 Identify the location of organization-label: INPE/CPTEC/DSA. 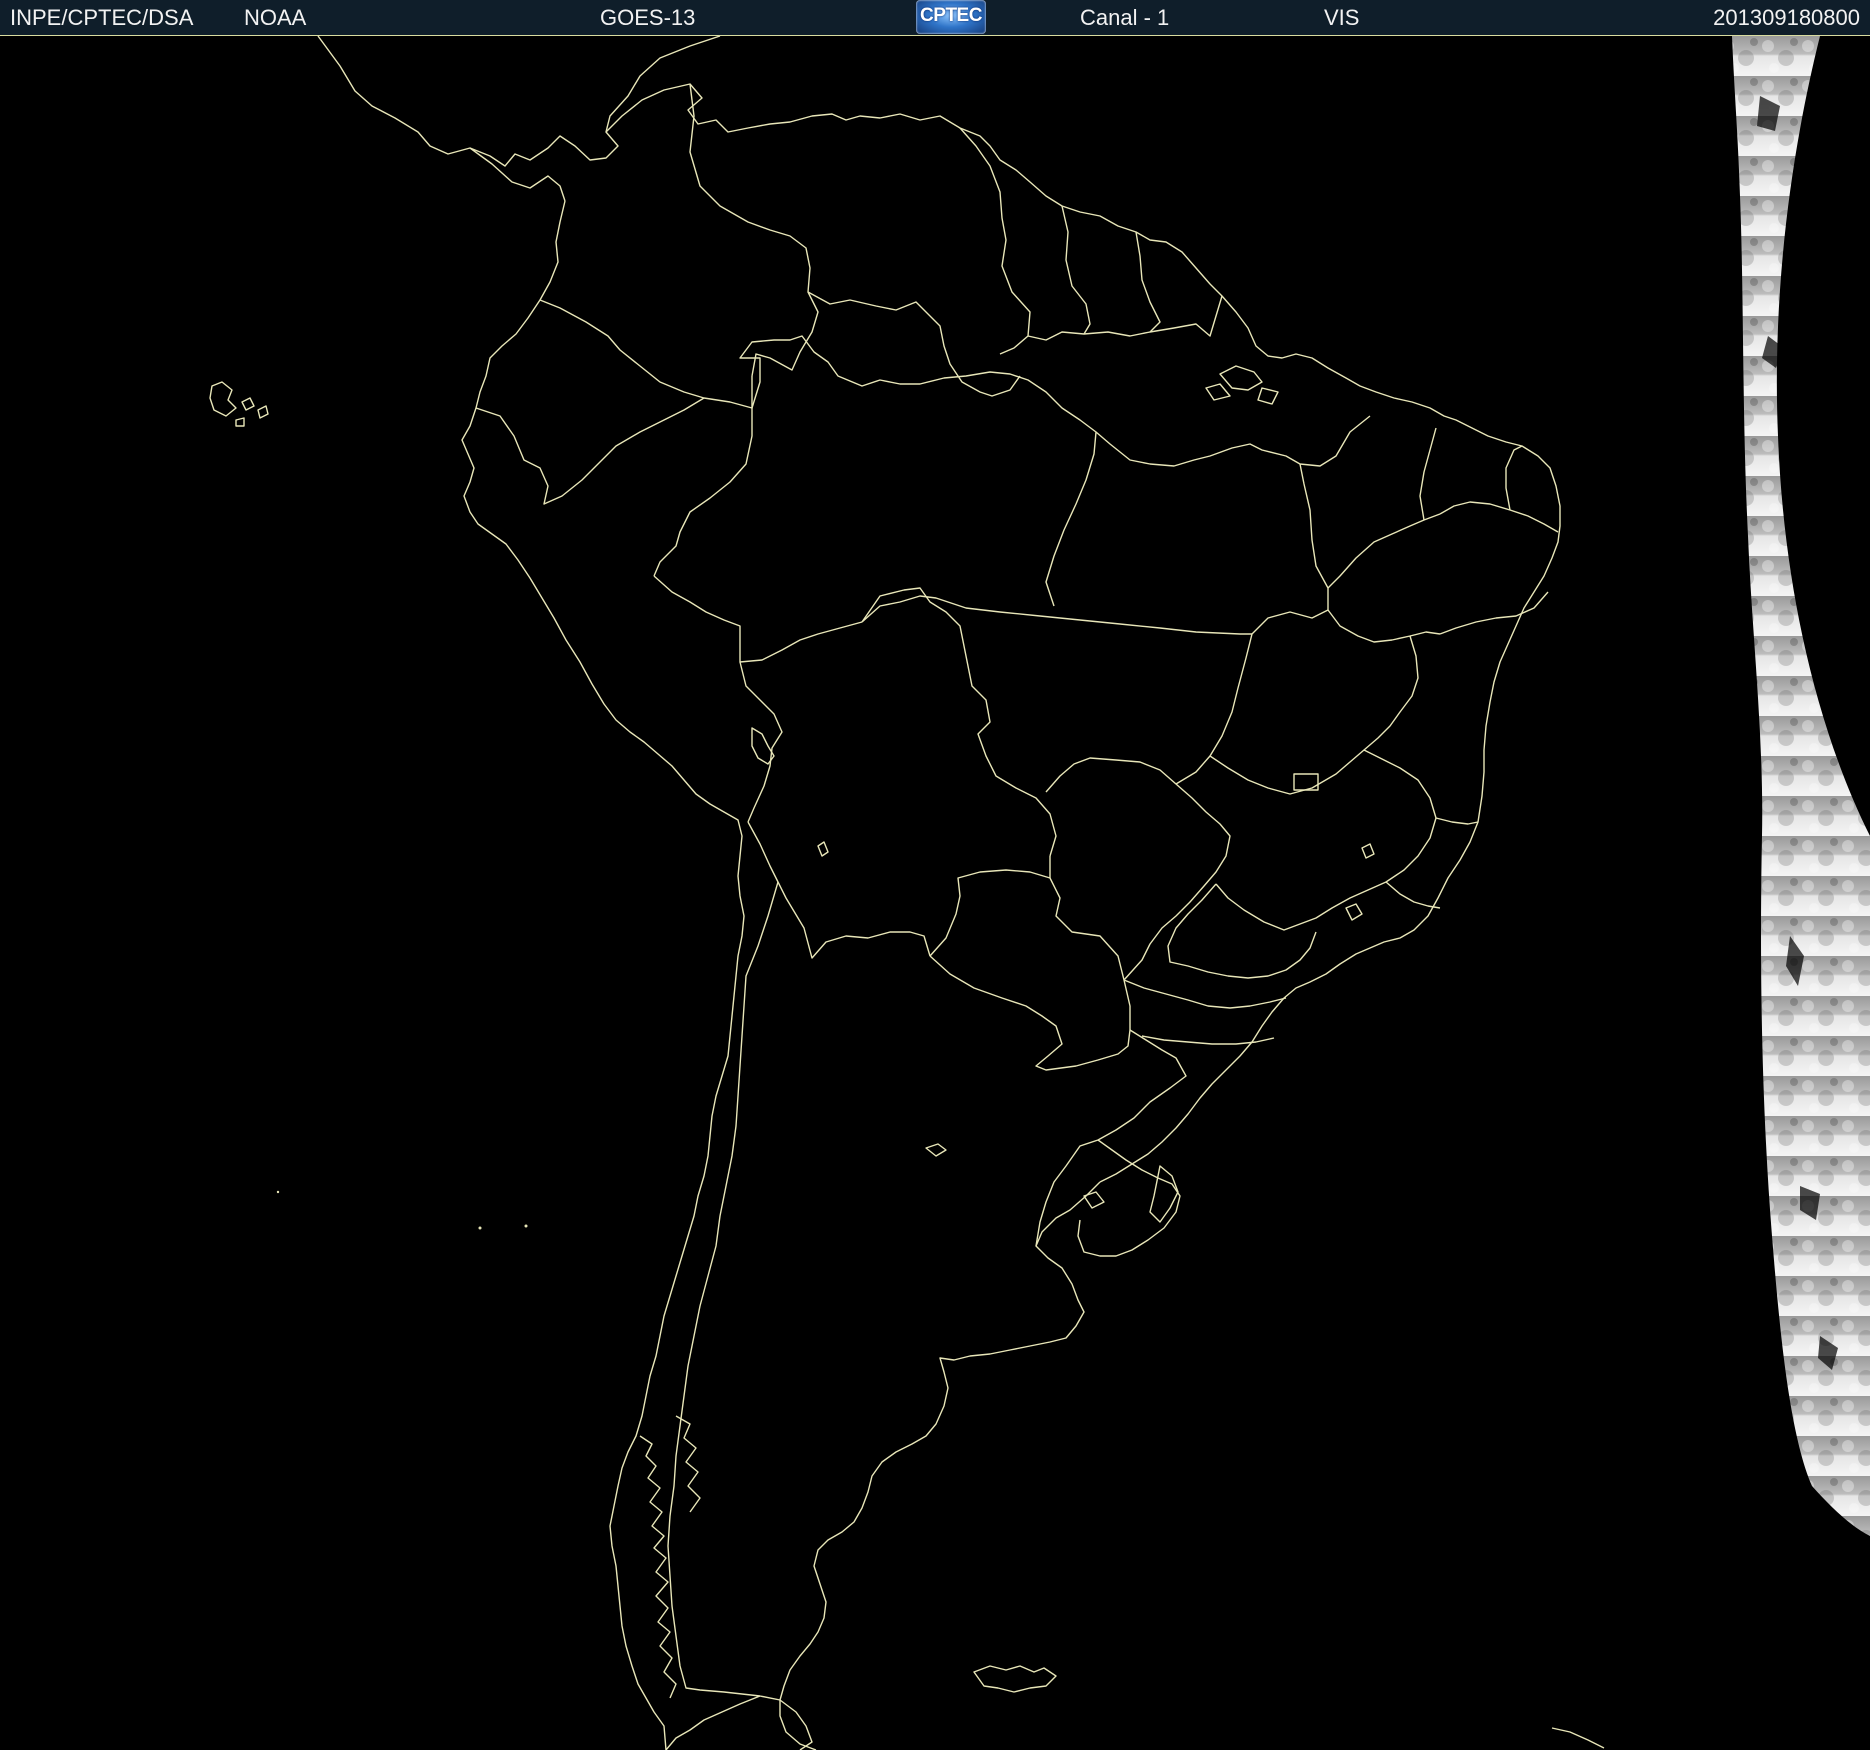
(102, 17).